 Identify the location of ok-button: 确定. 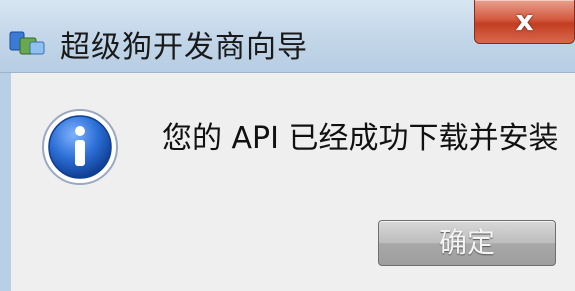
(467, 243).